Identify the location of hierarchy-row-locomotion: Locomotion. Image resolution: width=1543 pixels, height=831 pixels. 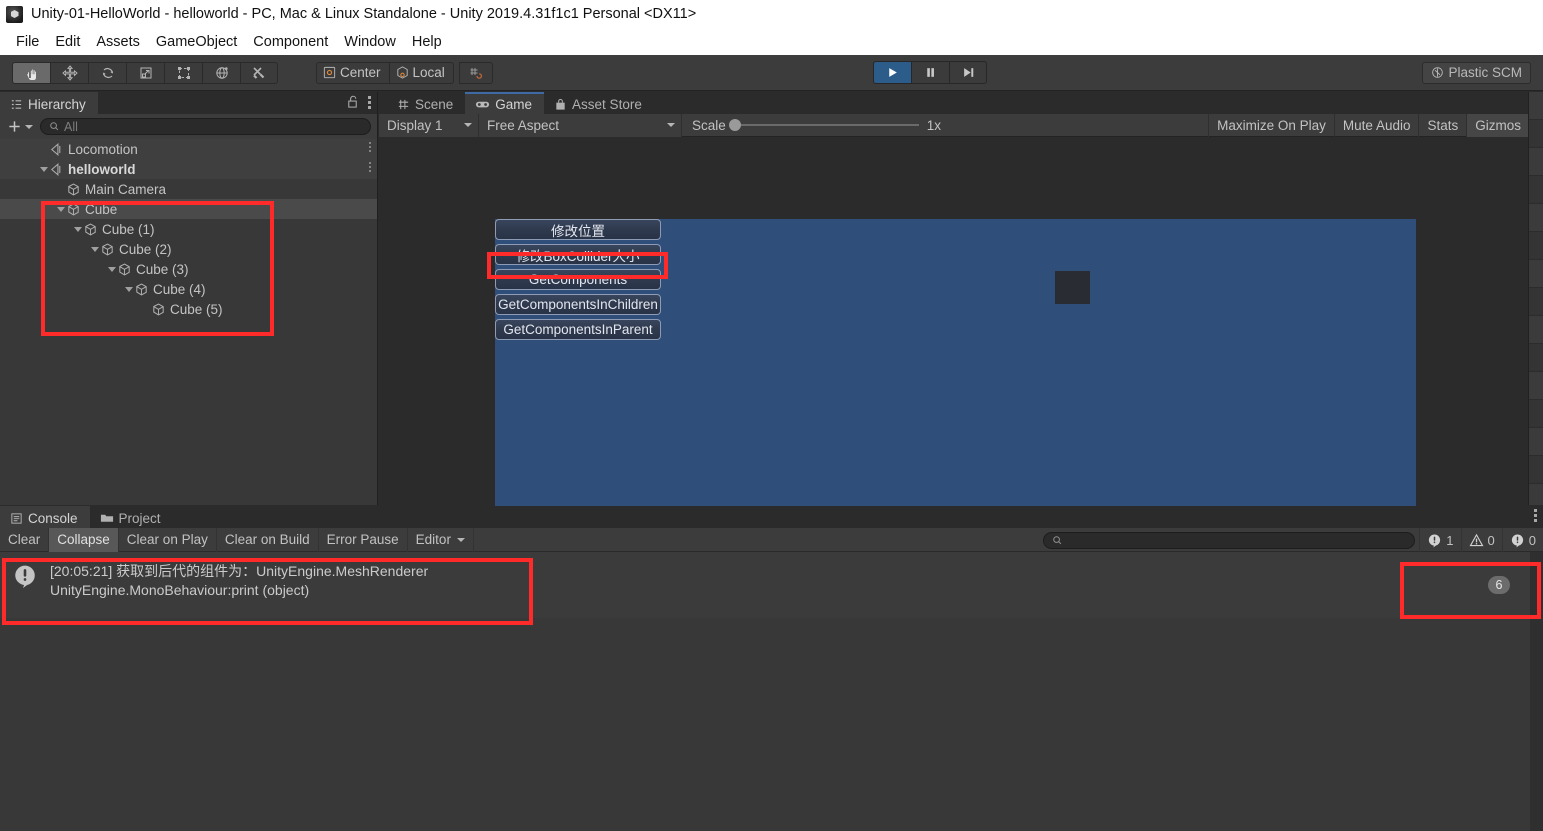
(188, 149).